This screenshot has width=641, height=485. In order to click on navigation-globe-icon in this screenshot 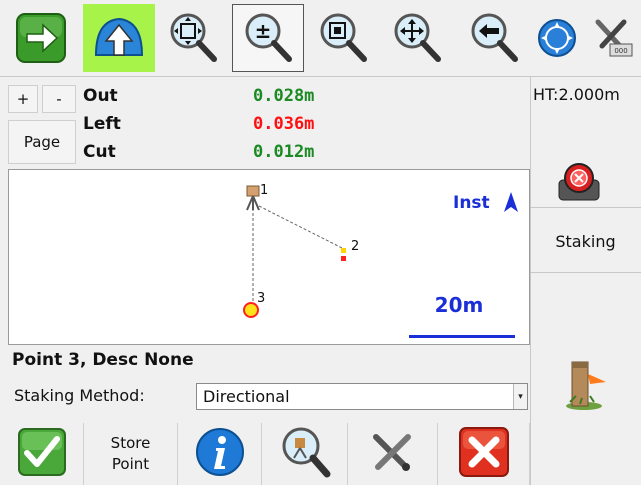, I will do `click(557, 38)`.